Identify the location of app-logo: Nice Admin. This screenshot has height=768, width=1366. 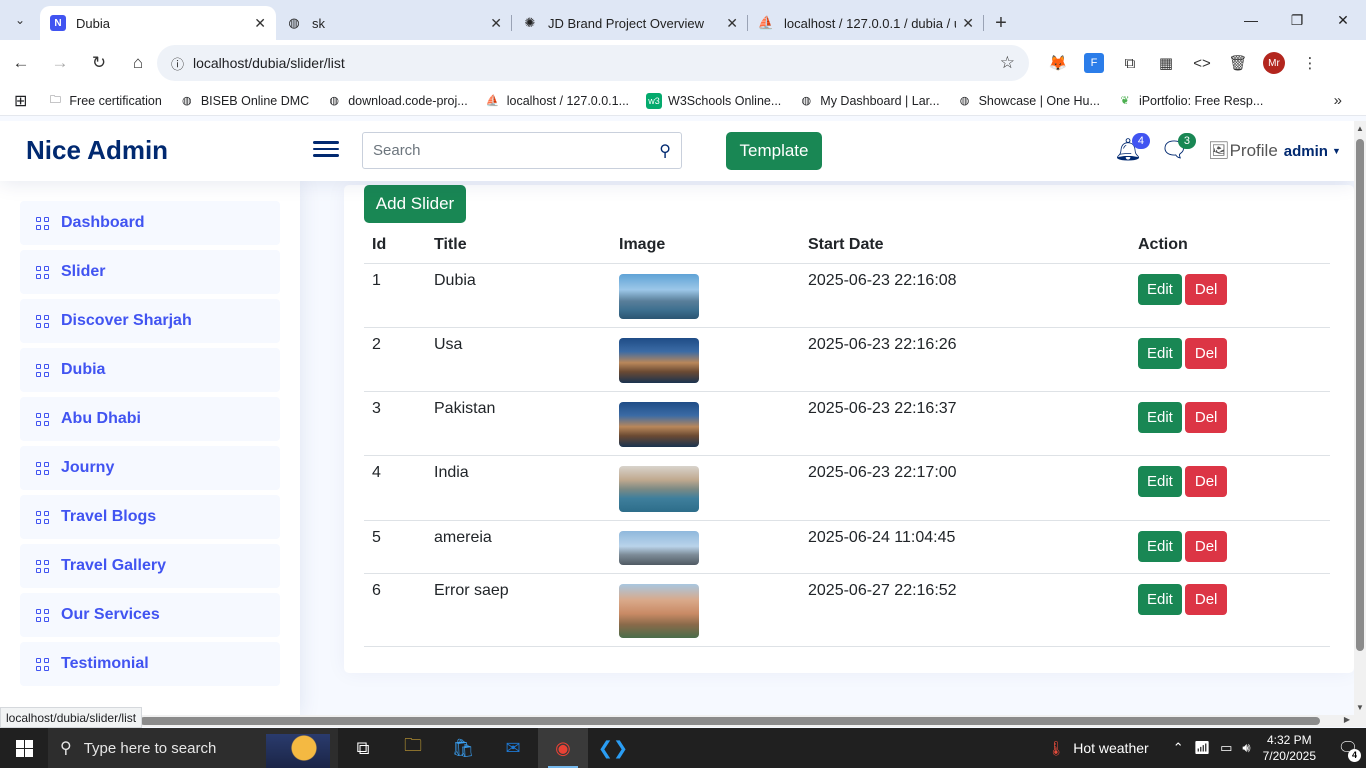
(97, 150).